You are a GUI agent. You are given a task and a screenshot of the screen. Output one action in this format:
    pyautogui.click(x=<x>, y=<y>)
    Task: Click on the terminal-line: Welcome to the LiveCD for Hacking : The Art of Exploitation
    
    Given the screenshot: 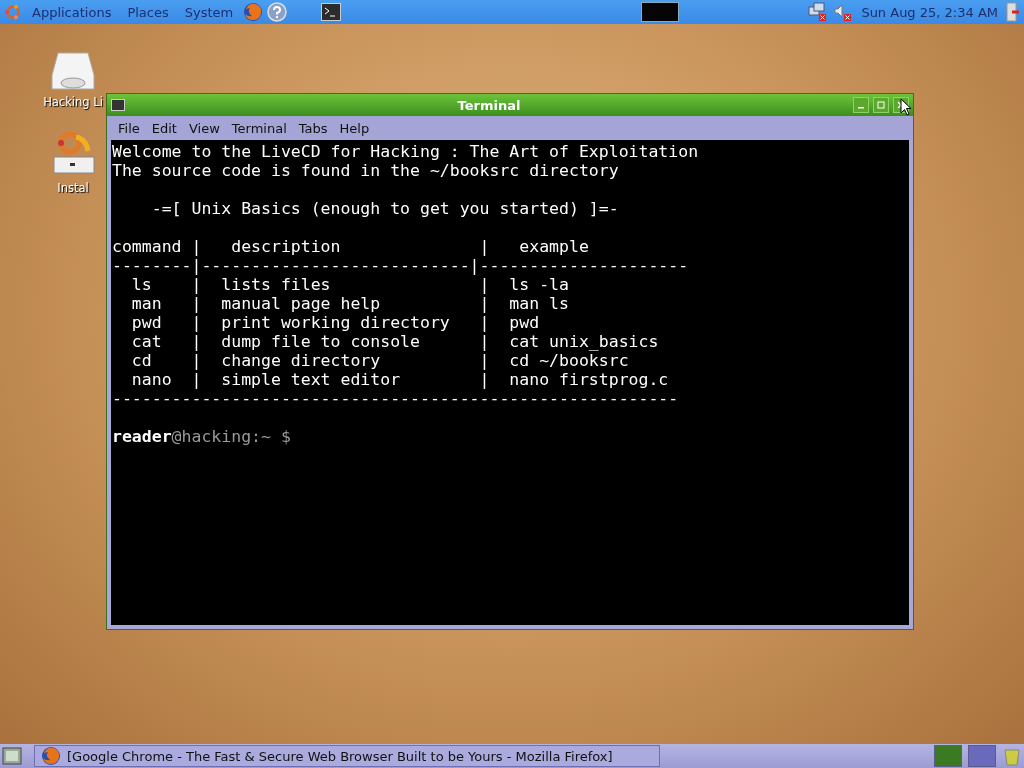 What is the action you would take?
    pyautogui.click(x=406, y=151)
    